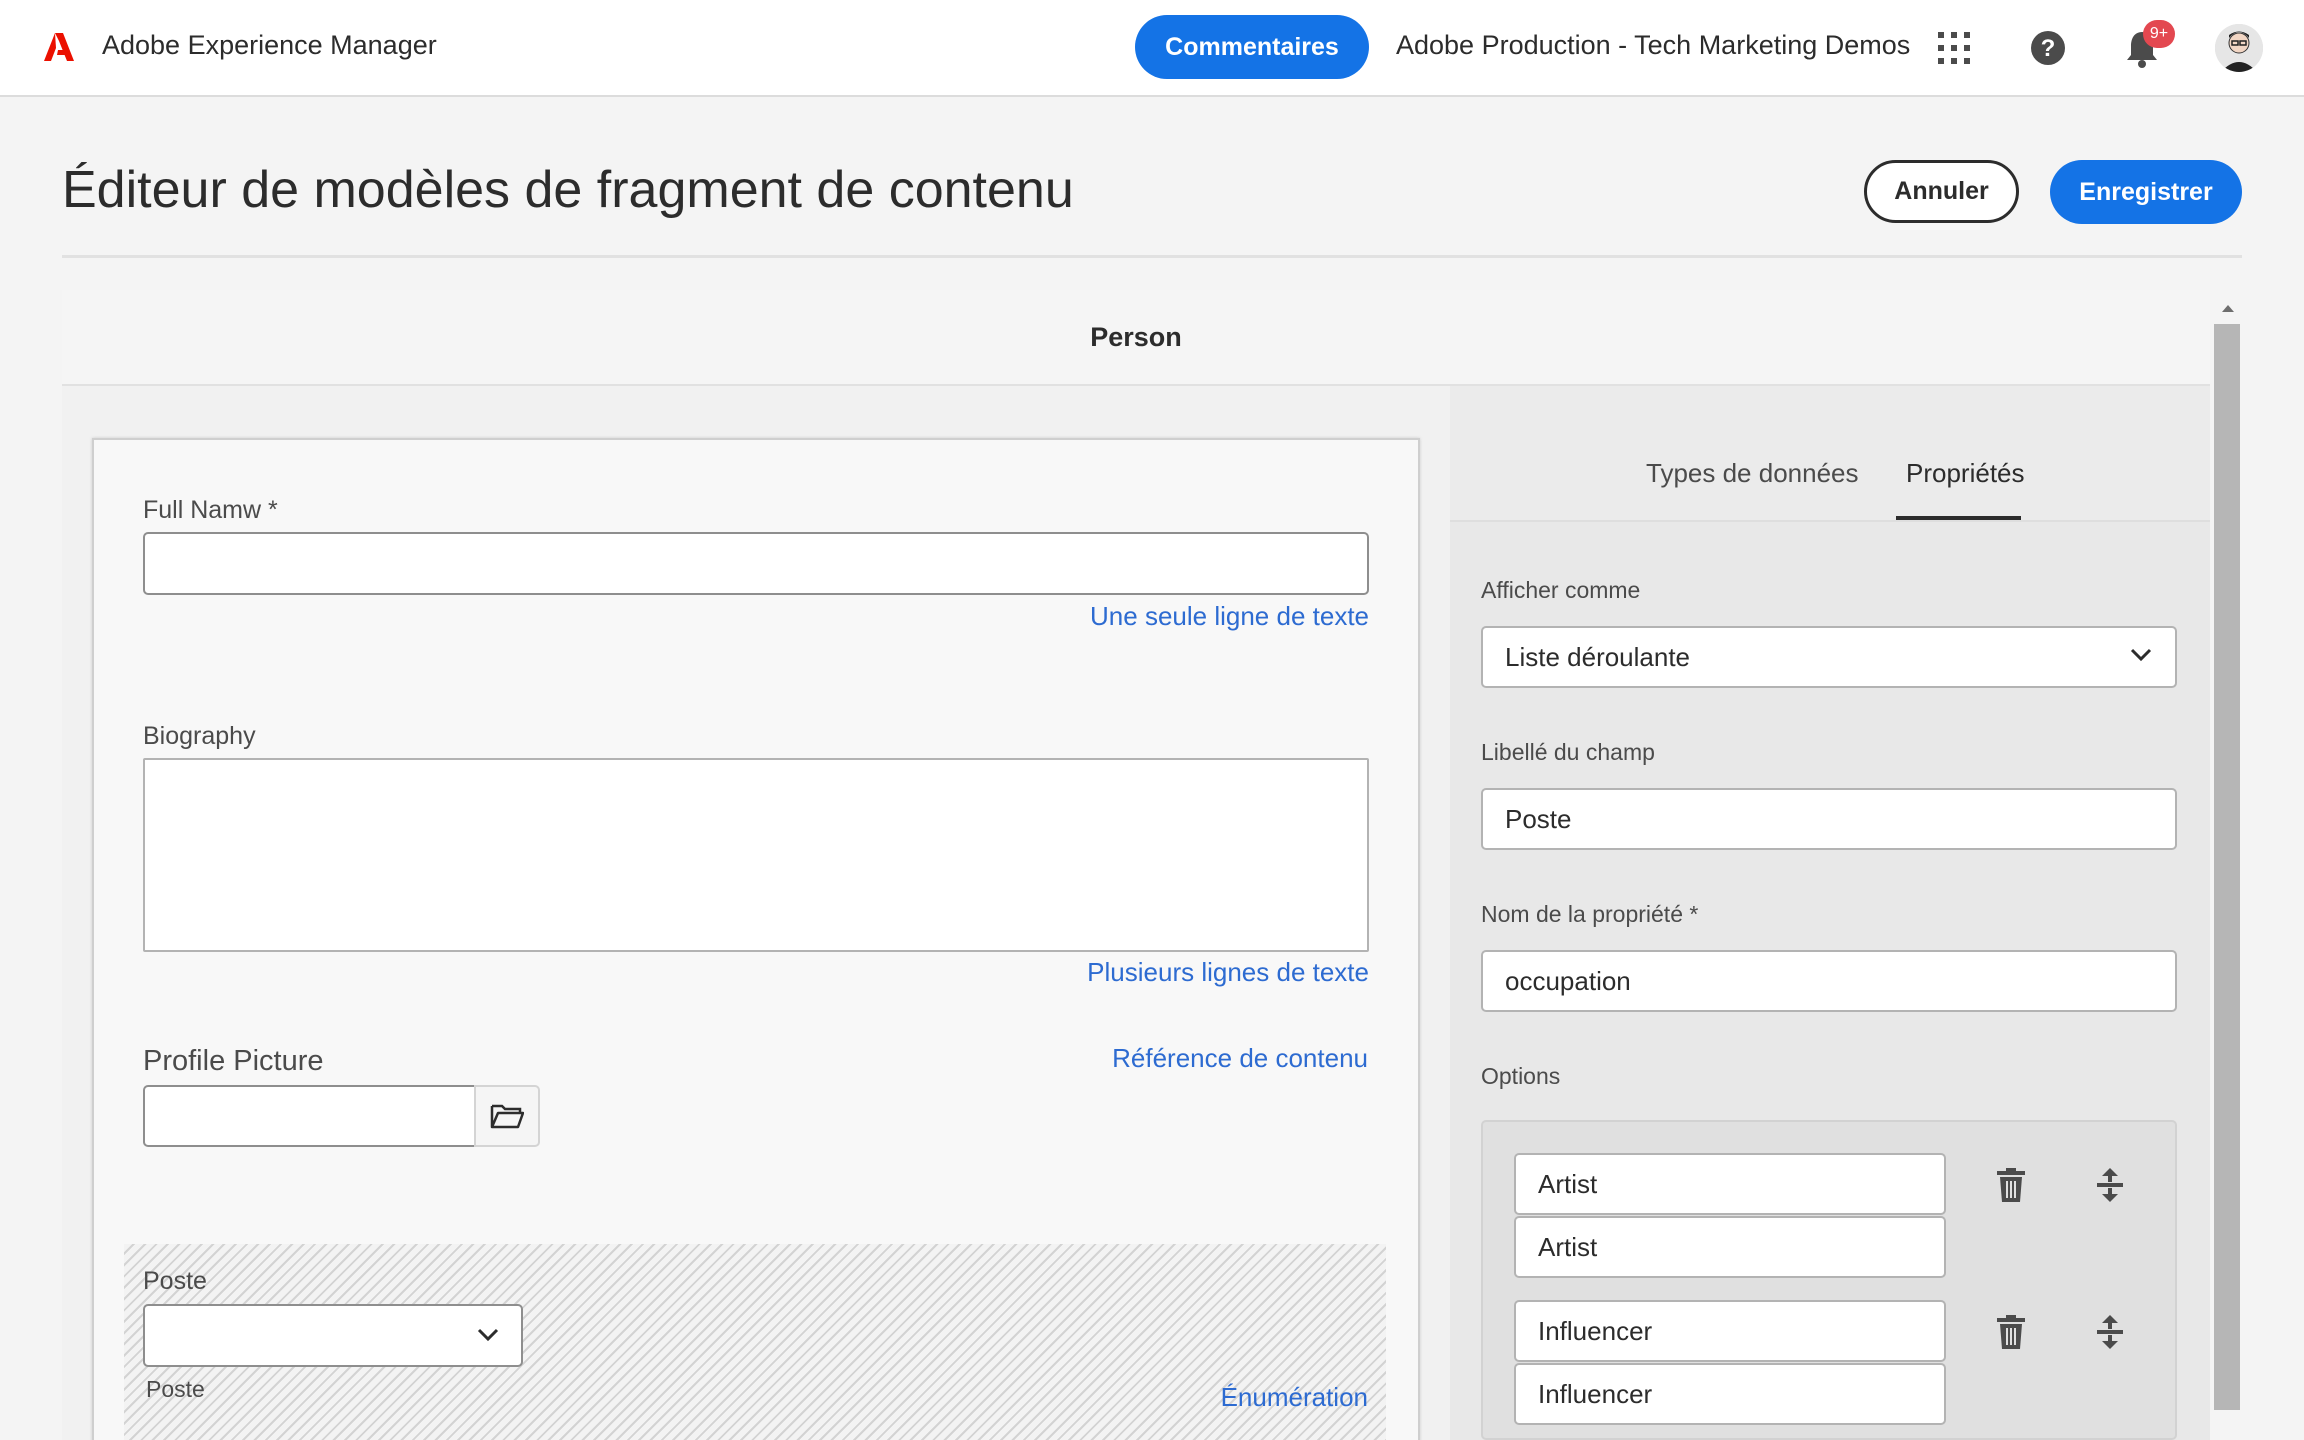  What do you see at coordinates (1184, 1058) in the screenshot?
I see `profile-picture-type-link: Référence de contenu` at bounding box center [1184, 1058].